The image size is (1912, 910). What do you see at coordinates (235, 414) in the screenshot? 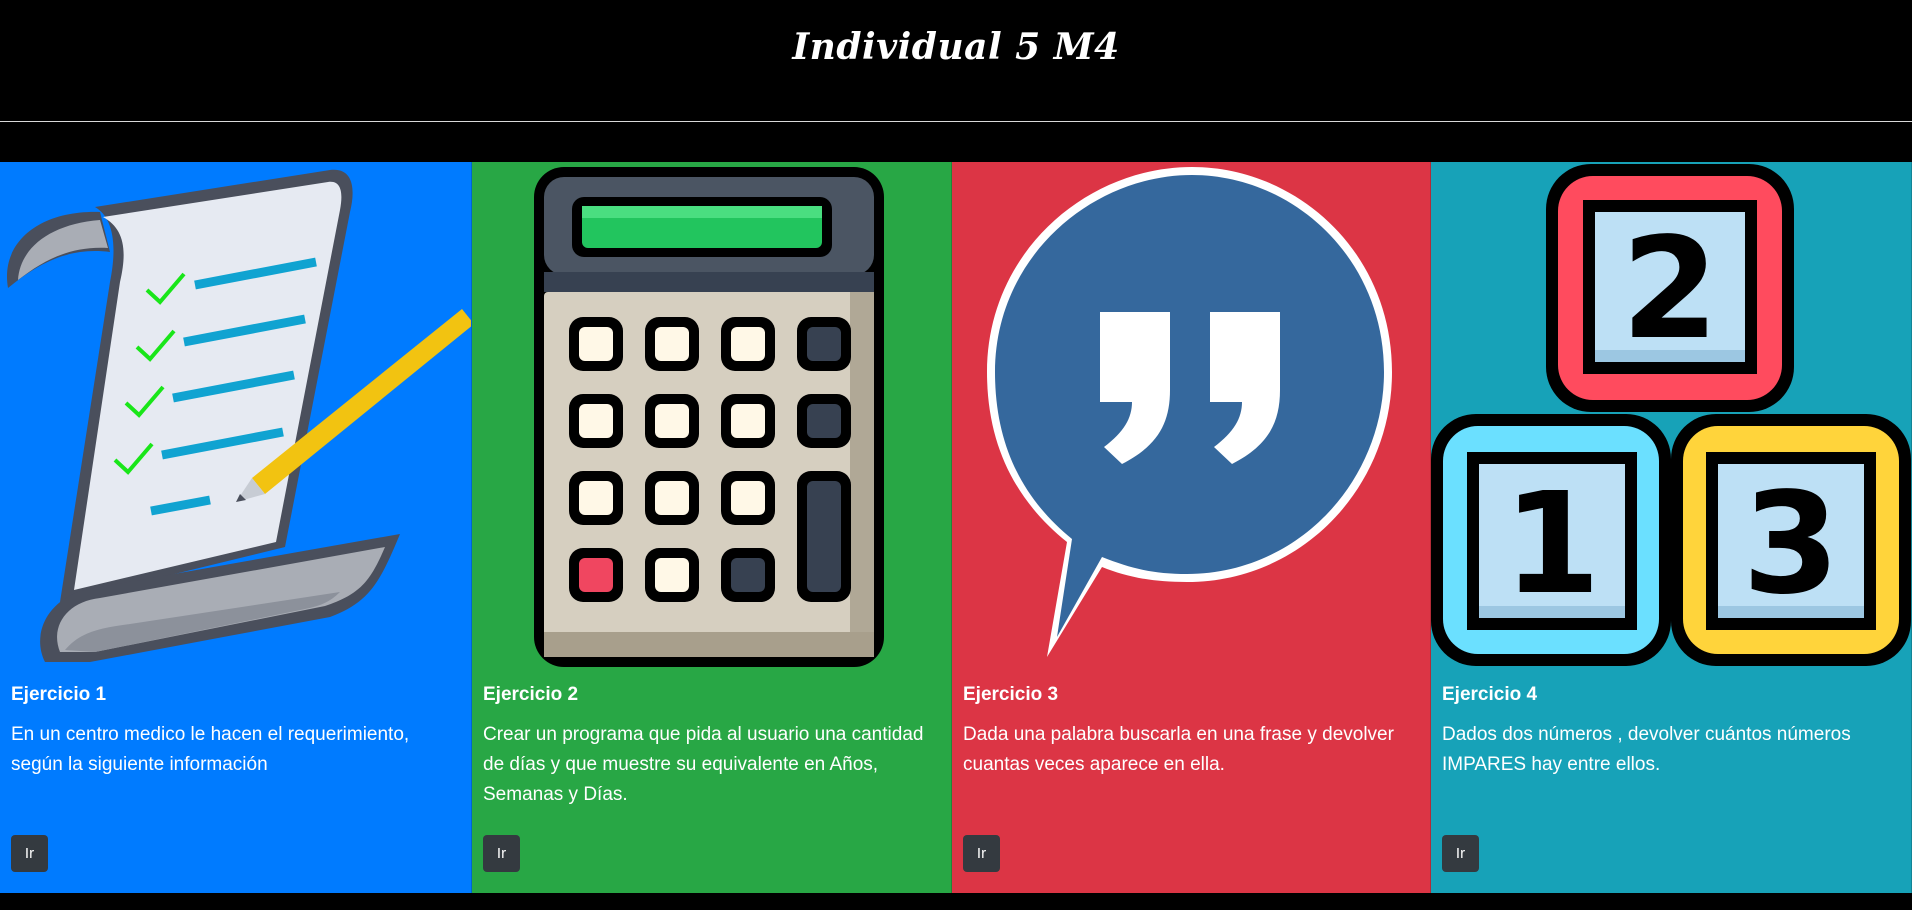
I see `checklist-scroll-icon` at bounding box center [235, 414].